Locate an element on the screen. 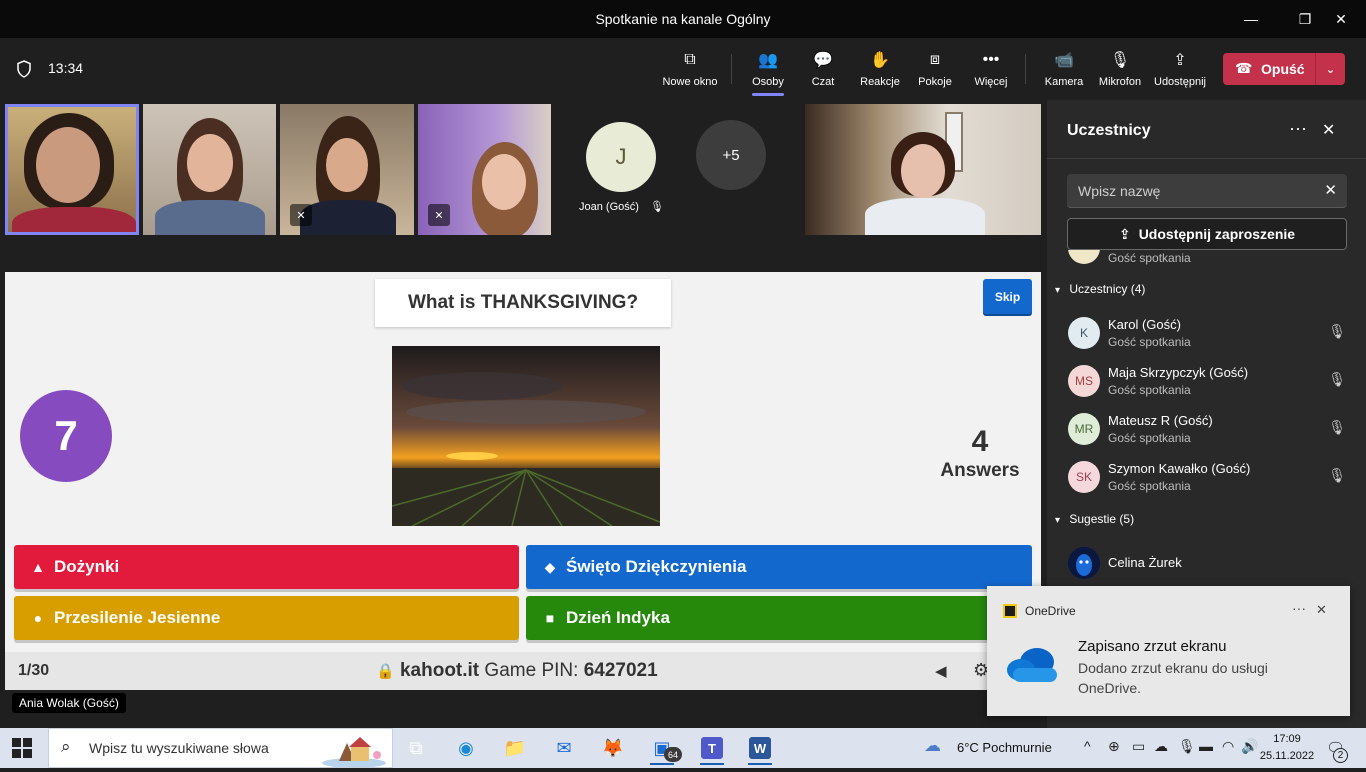 Image resolution: width=1366 pixels, height=772 pixels. avatar: SK is located at coordinates (1084, 477).